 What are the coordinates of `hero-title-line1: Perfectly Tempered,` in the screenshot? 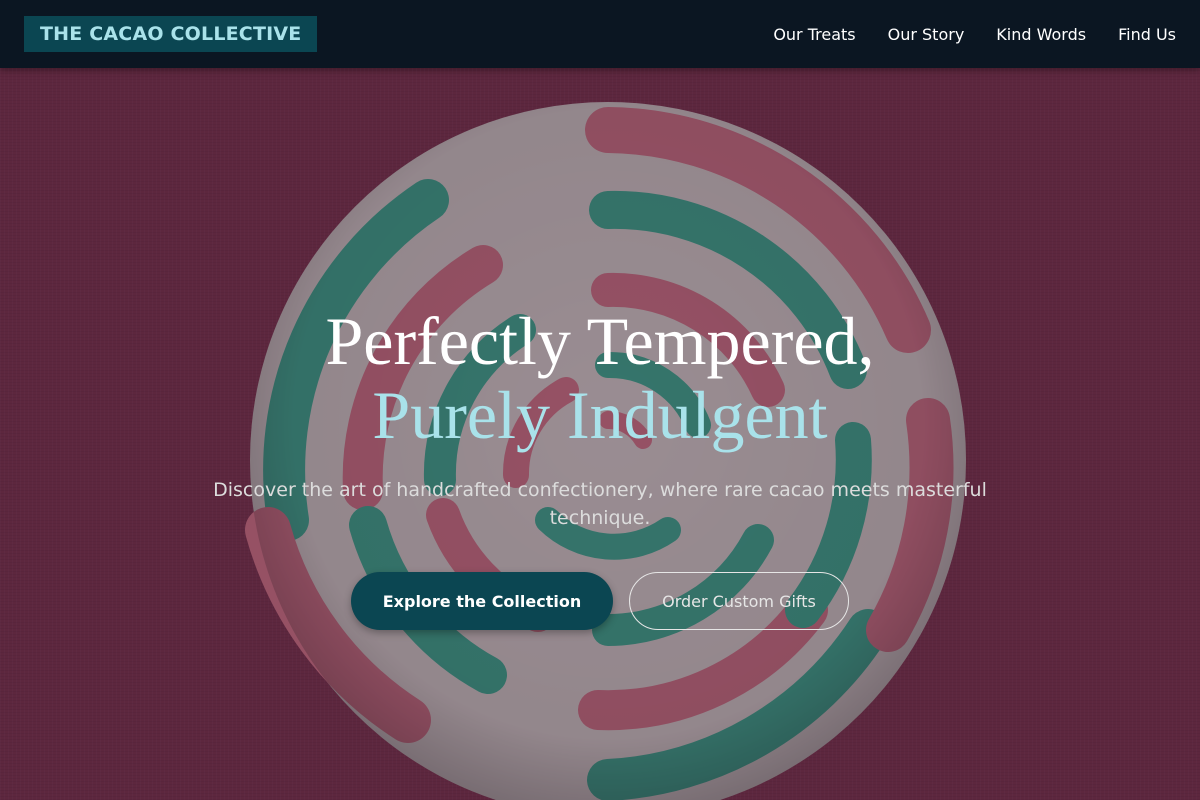 It's located at (600, 341).